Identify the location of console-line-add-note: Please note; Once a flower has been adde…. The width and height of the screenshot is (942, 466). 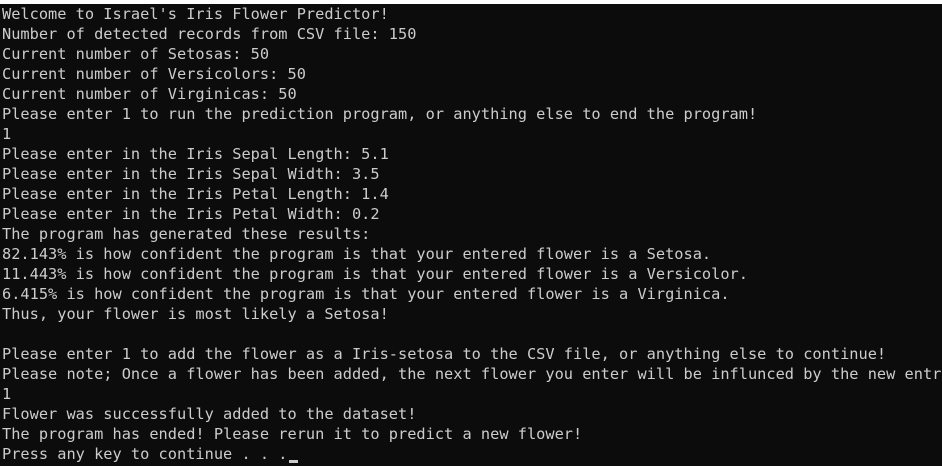
(472, 374).